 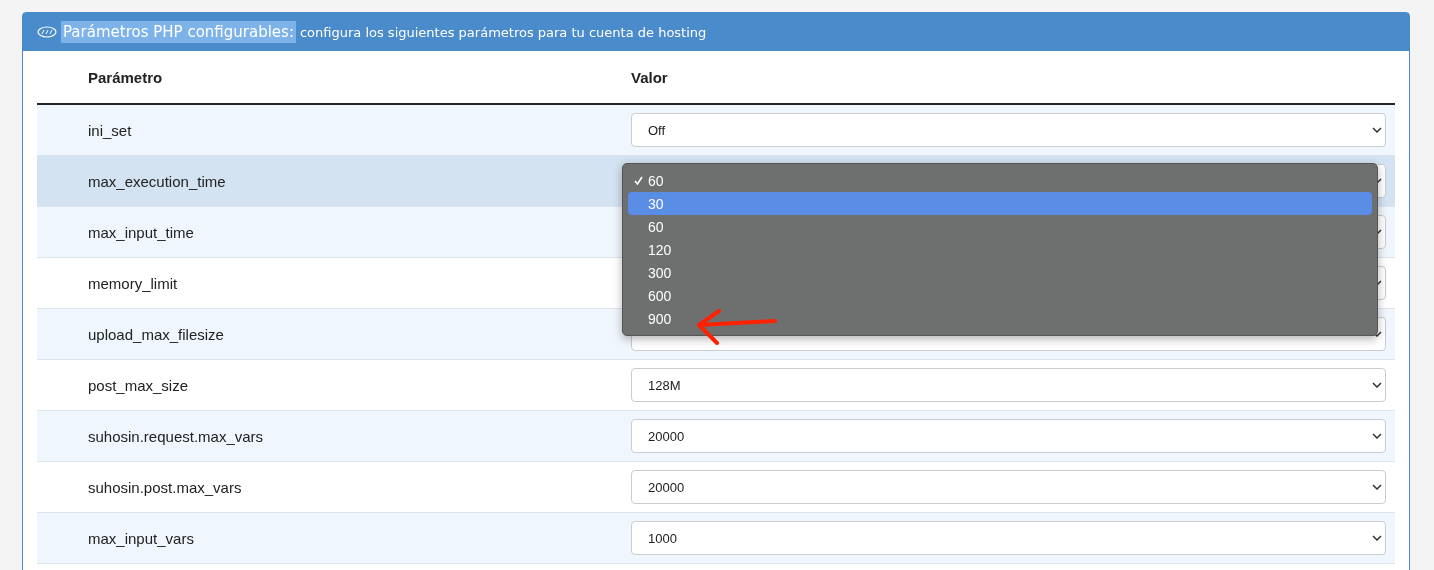 I want to click on dropdown-option: 120, so click(x=1000, y=249).